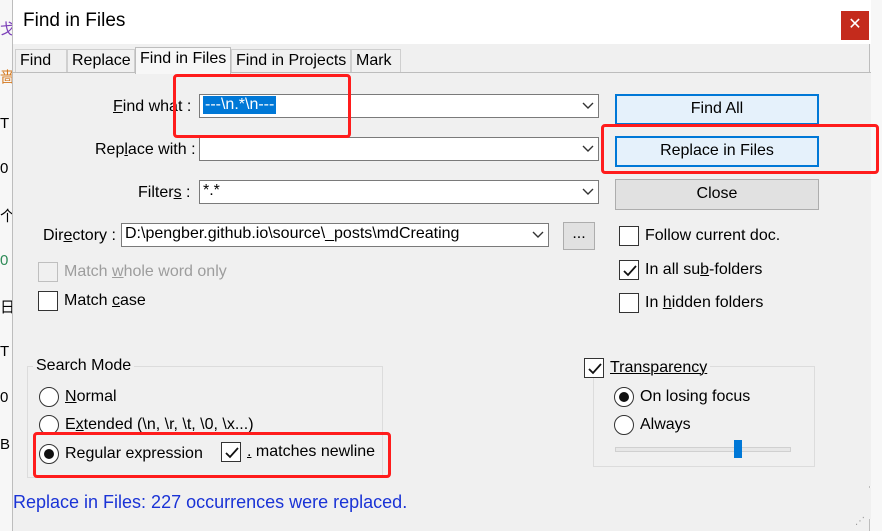  I want to click on replace-with-combo, so click(399, 149).